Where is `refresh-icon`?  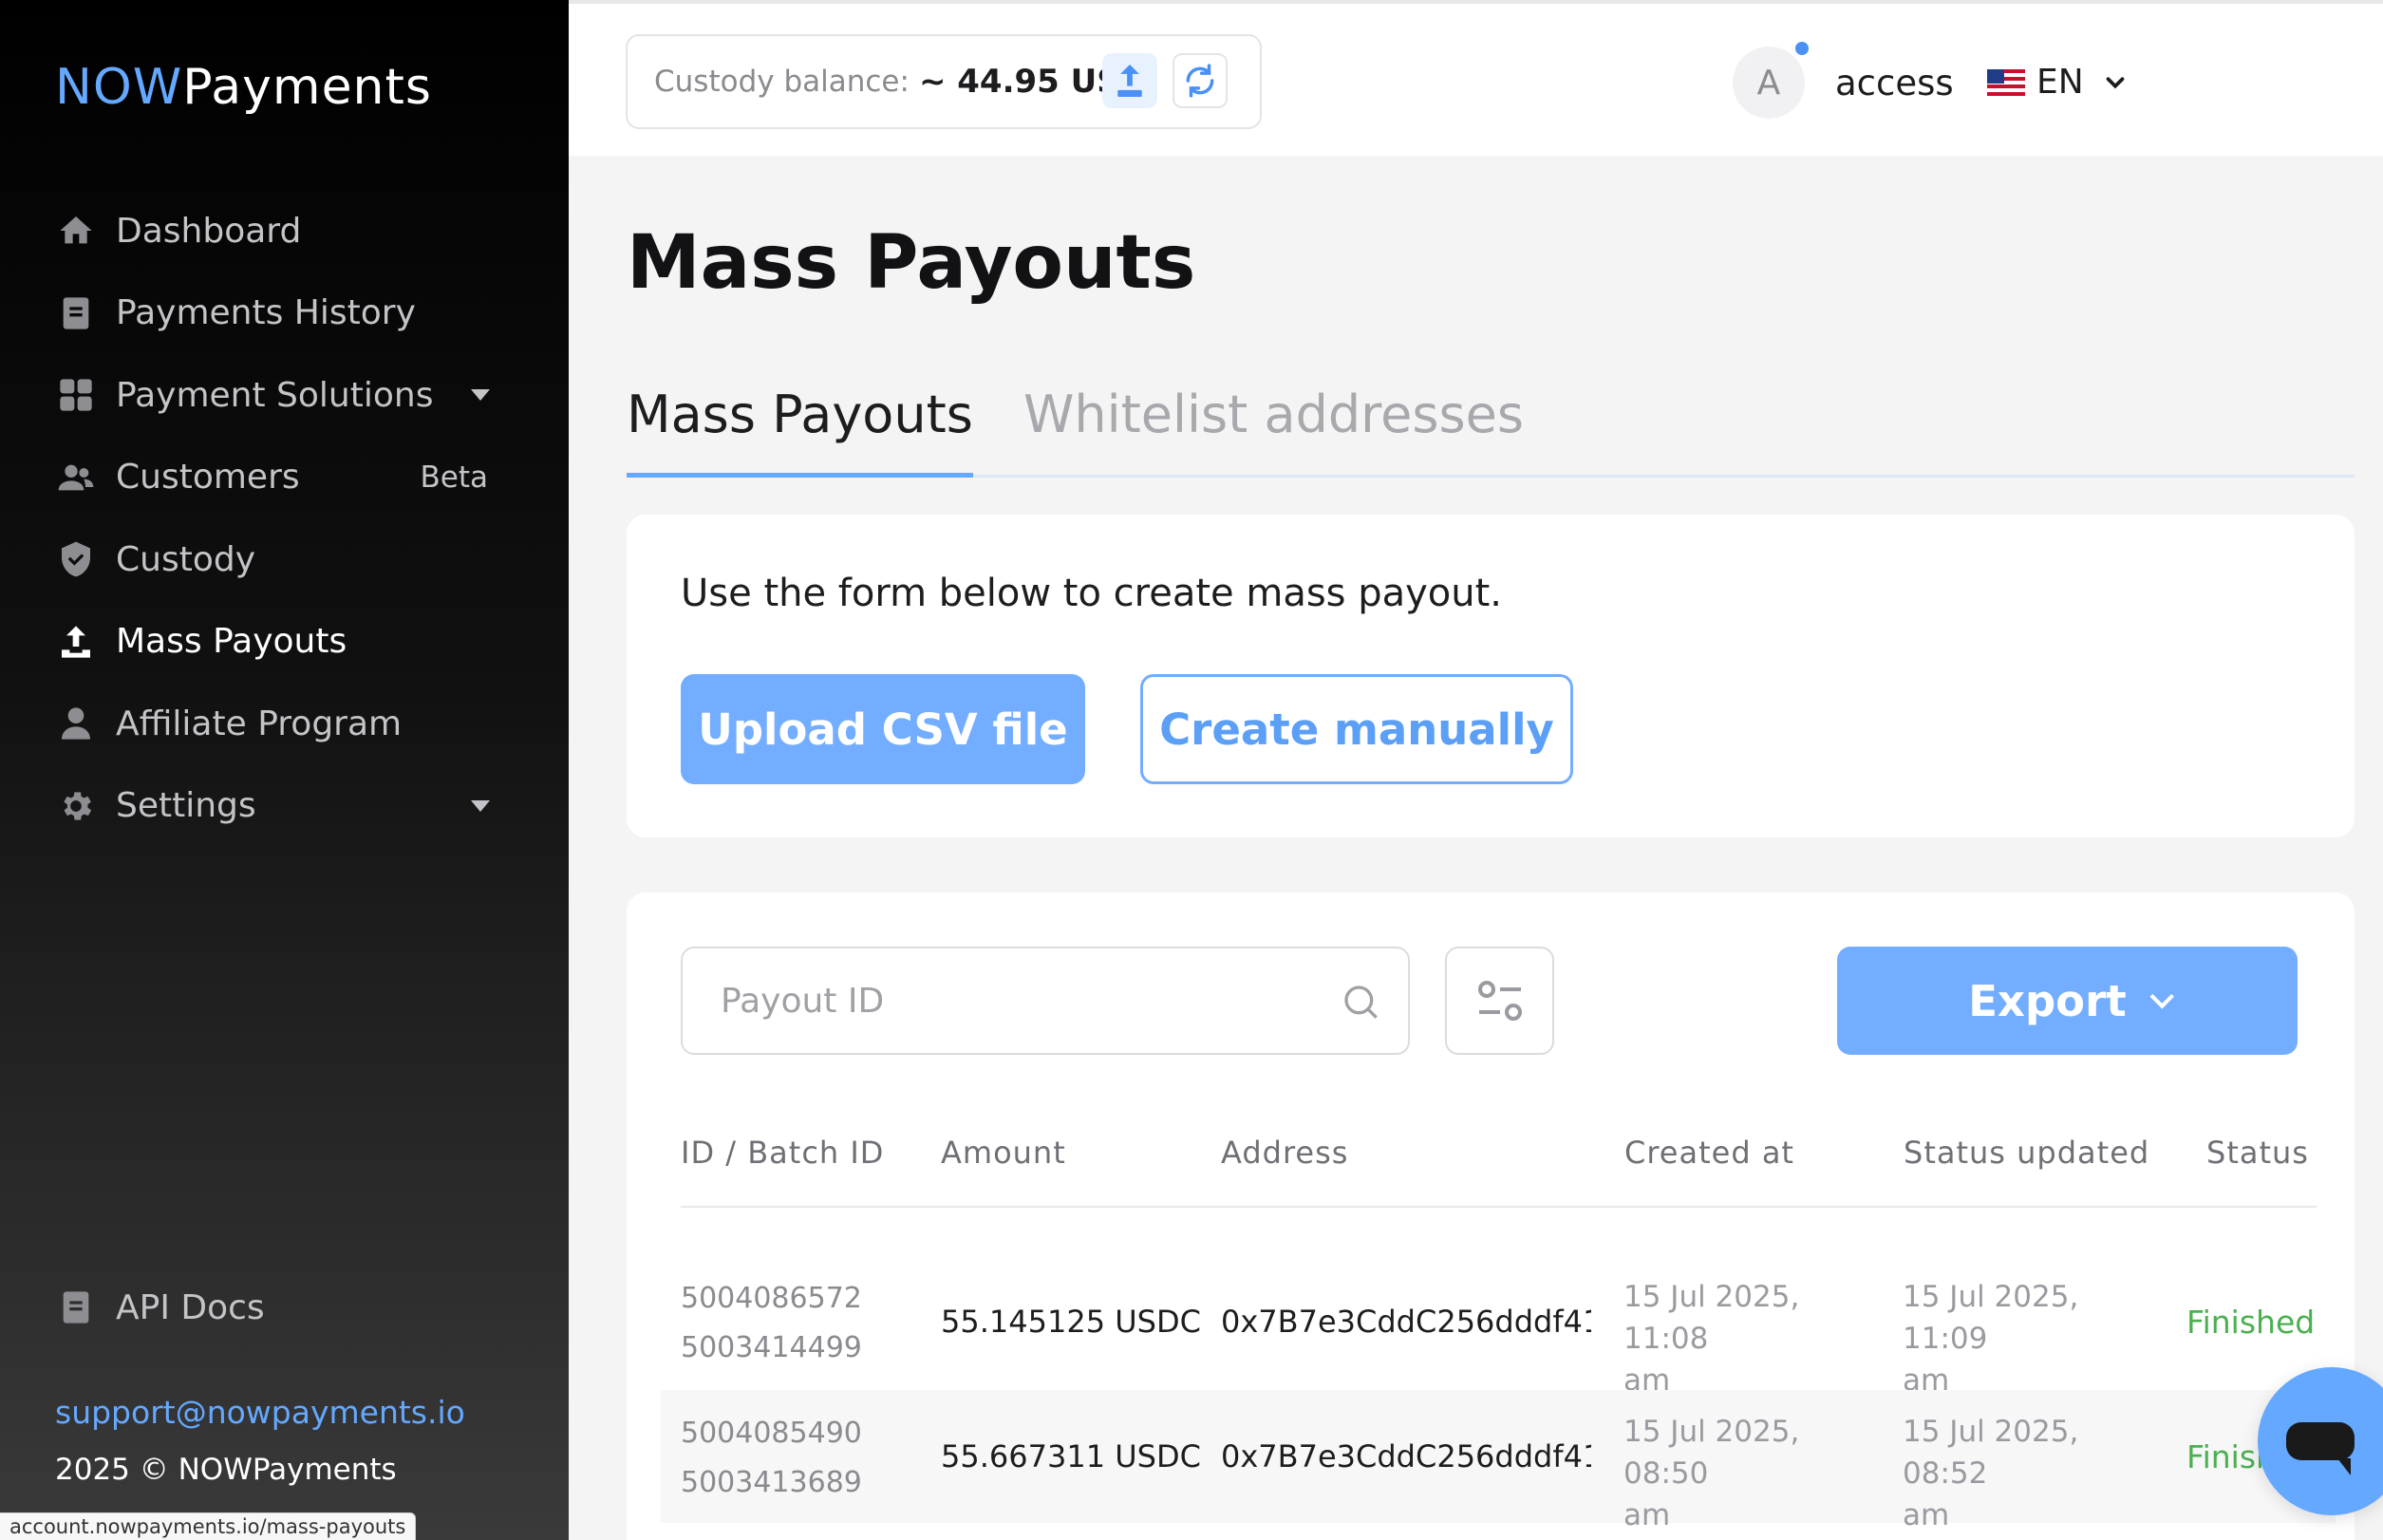 refresh-icon is located at coordinates (1200, 81).